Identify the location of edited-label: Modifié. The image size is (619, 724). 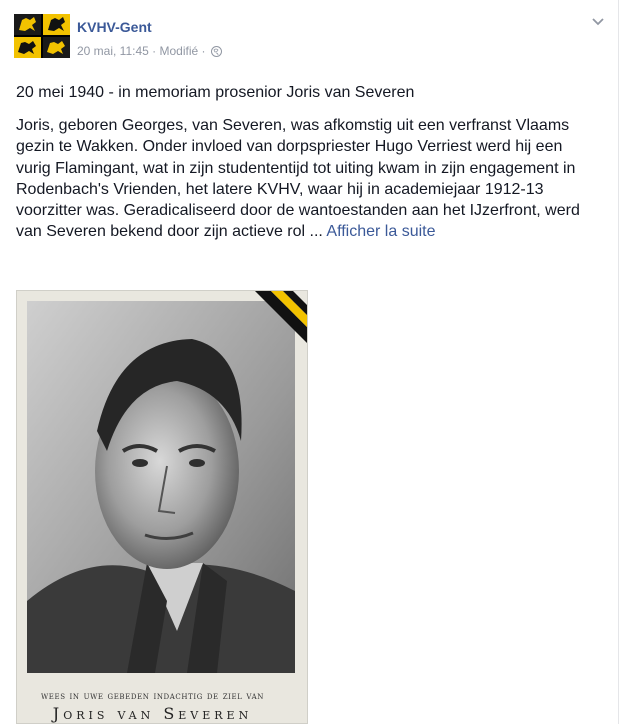
(179, 51).